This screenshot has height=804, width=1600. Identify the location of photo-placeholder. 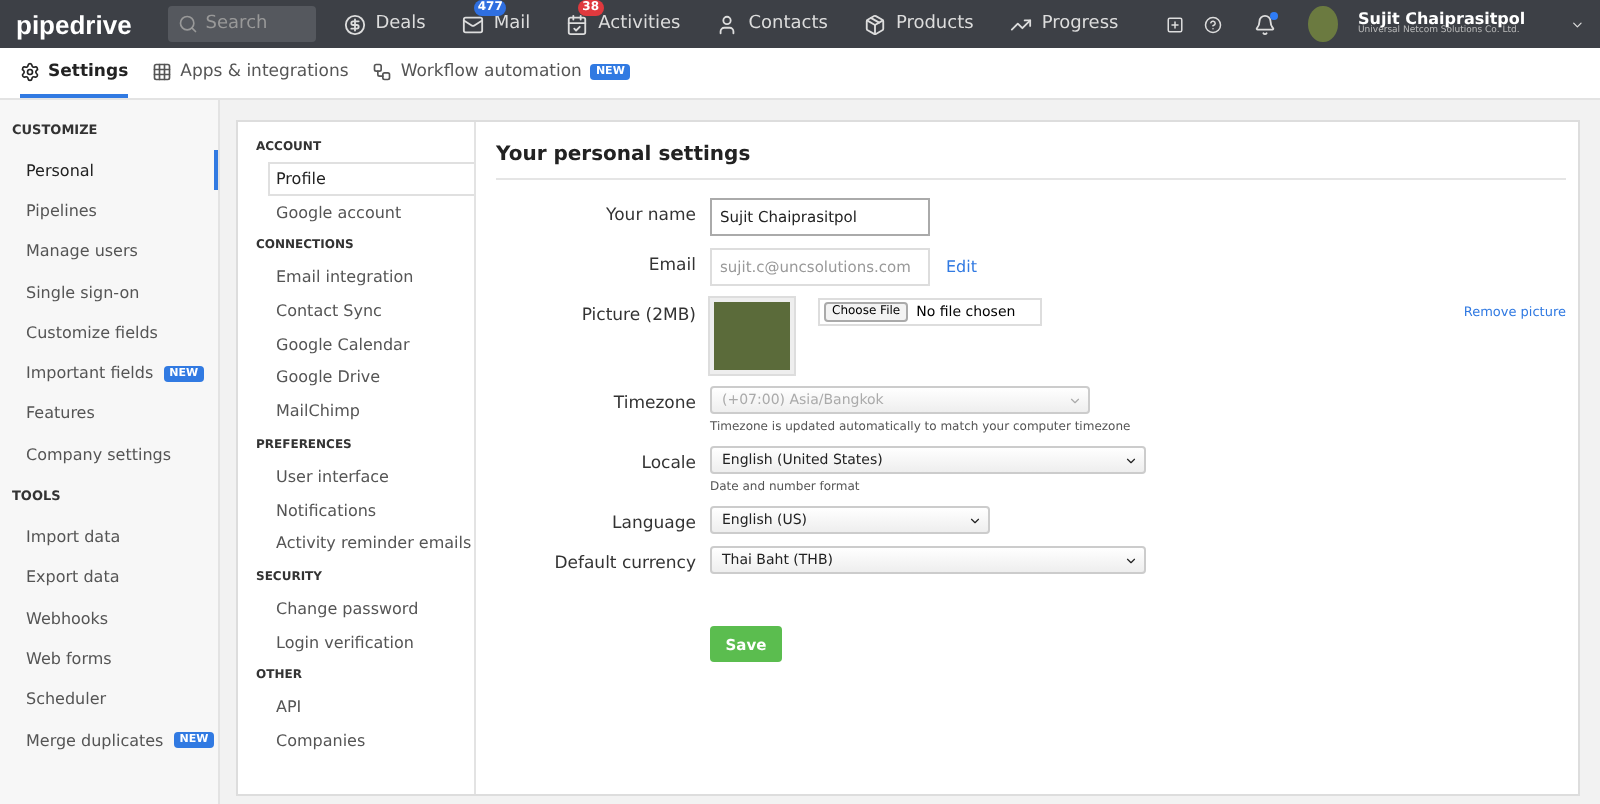
(752, 336).